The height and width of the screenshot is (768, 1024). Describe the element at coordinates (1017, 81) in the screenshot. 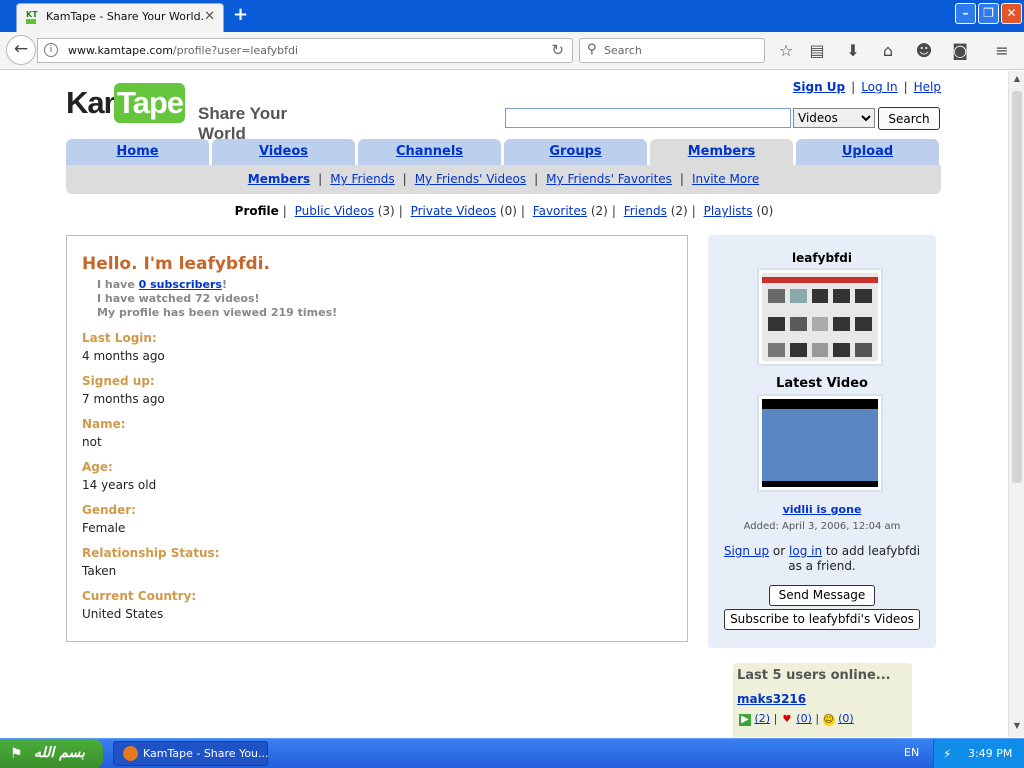

I see `scroll-up-icon: ▲` at that location.